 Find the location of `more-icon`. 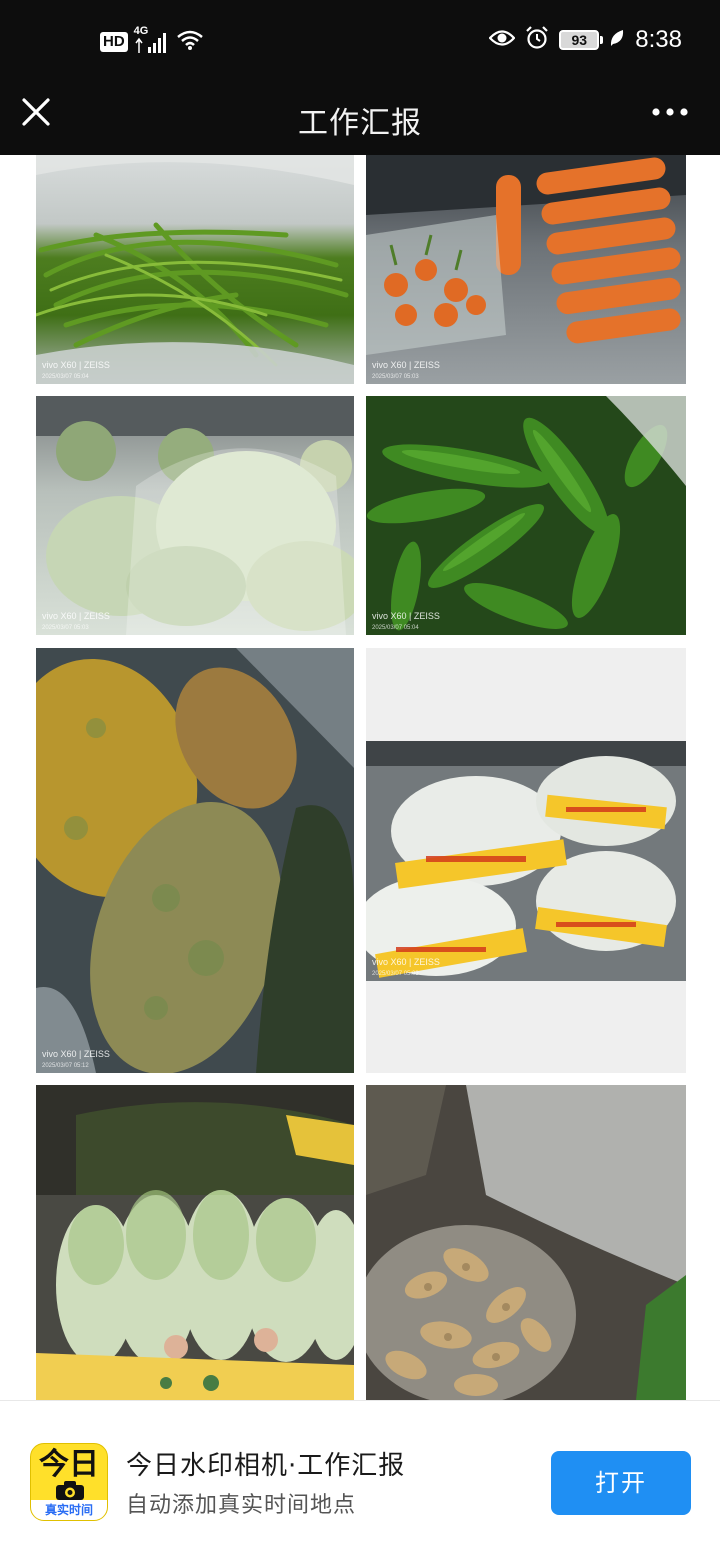

more-icon is located at coordinates (670, 112).